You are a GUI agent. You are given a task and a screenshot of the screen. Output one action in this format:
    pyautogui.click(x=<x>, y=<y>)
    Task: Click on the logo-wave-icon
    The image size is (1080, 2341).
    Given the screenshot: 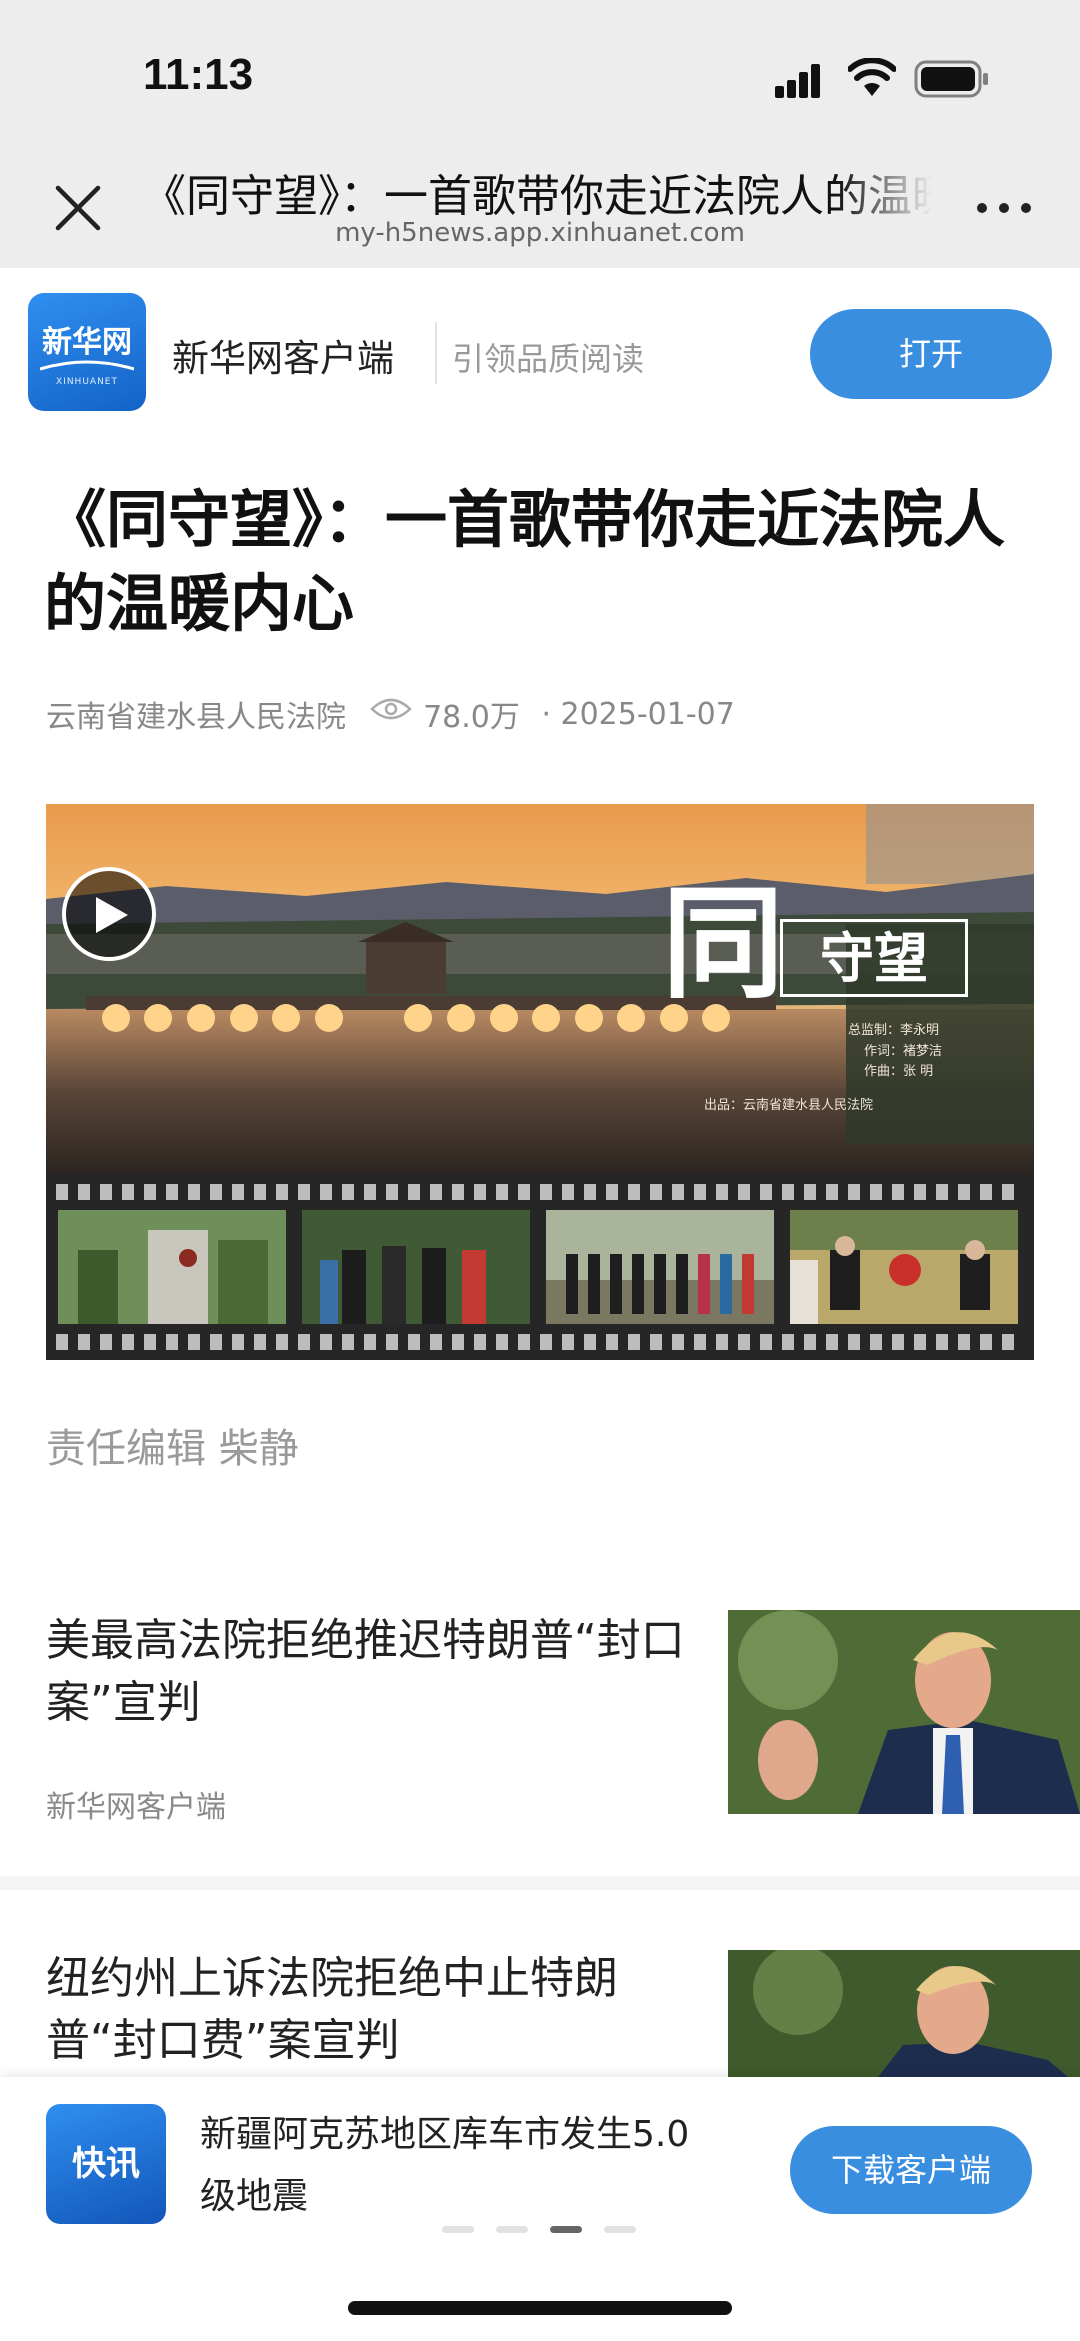 What is the action you would take?
    pyautogui.click(x=87, y=365)
    